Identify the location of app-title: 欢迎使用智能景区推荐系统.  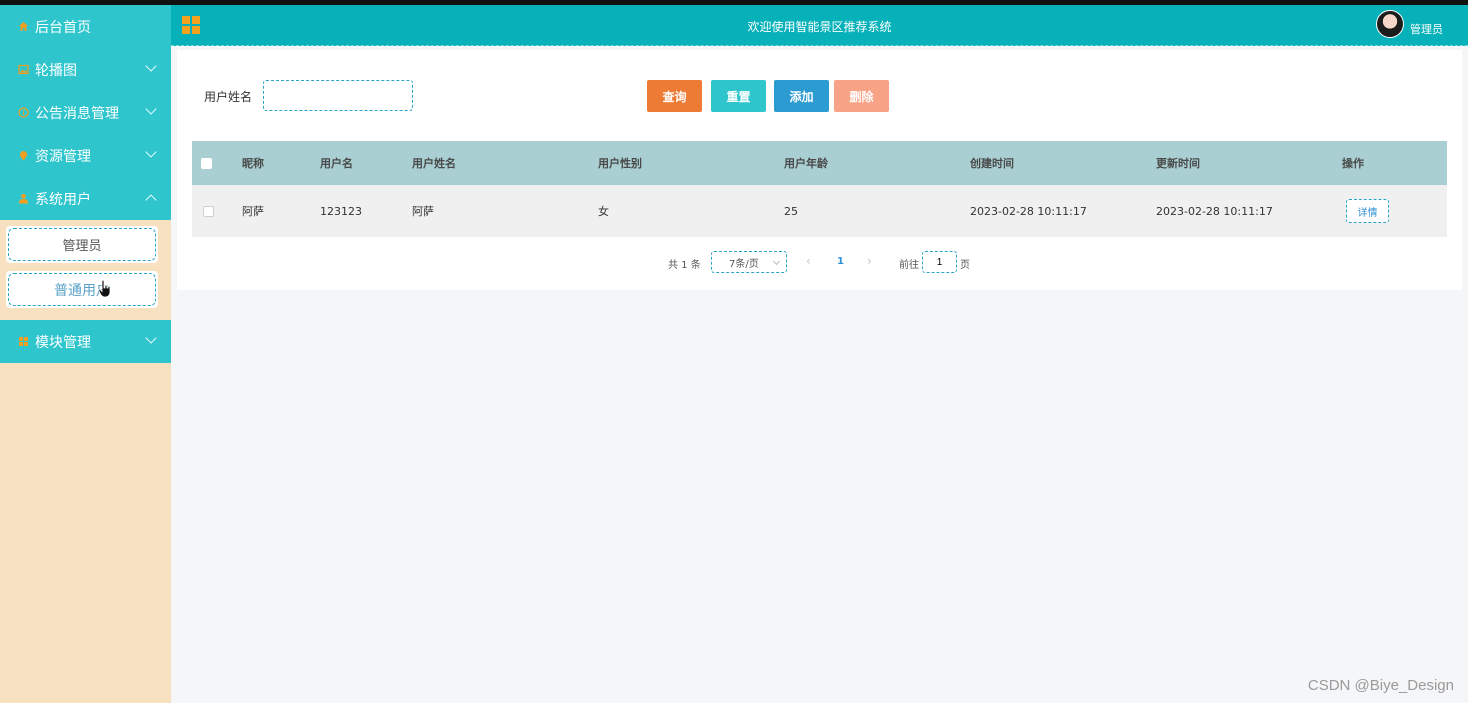
(819, 27).